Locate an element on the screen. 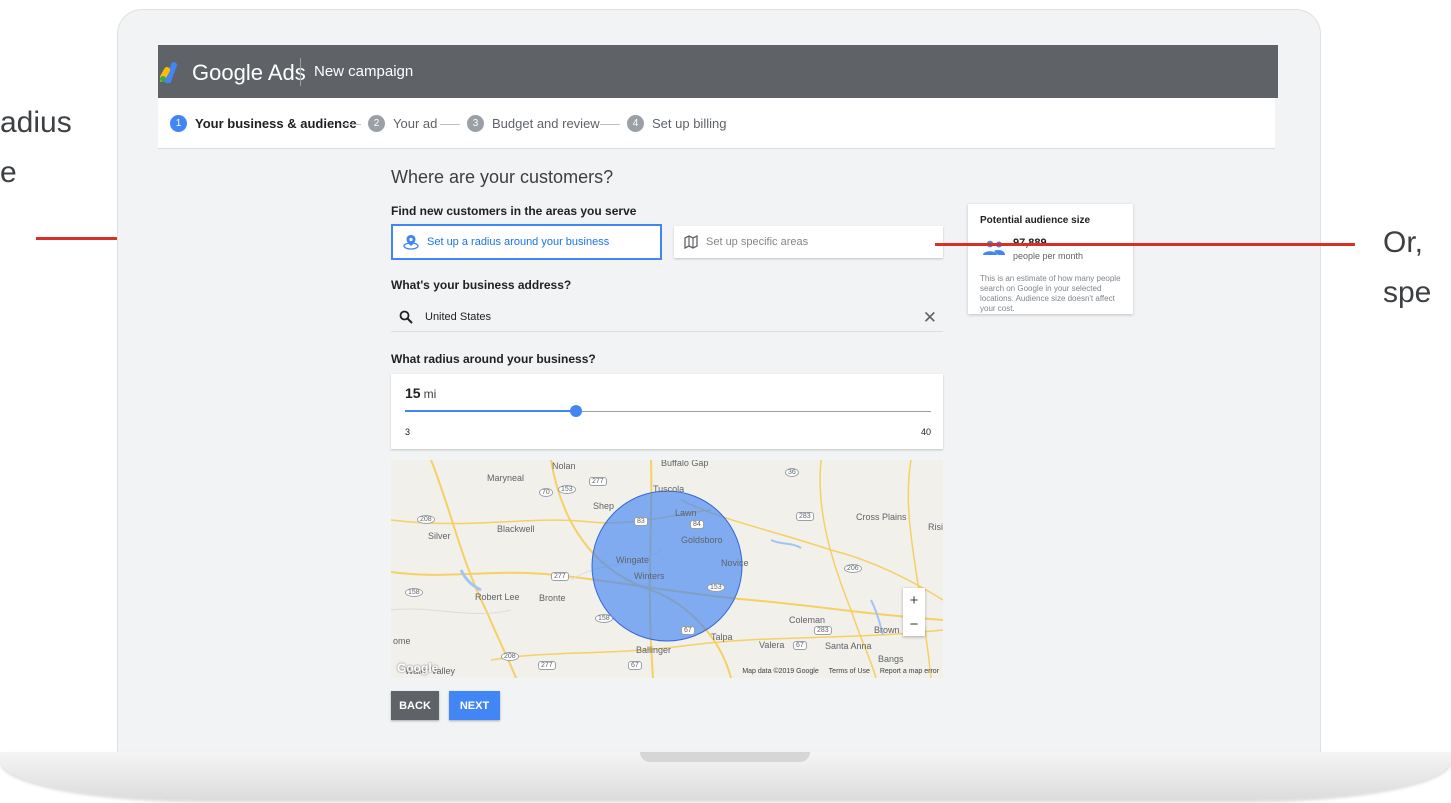 This screenshot has width=1451, height=803. highway-shield: 206 is located at coordinates (853, 568).